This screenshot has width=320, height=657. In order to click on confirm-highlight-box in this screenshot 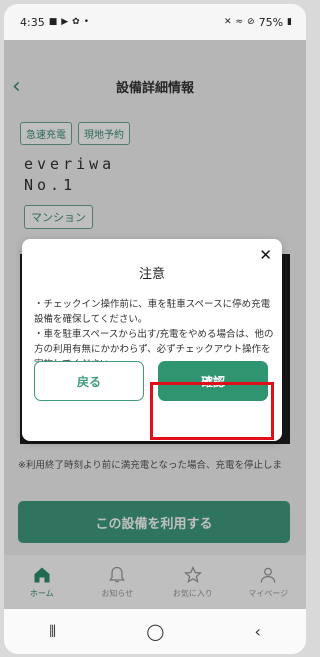, I will do `click(212, 411)`.